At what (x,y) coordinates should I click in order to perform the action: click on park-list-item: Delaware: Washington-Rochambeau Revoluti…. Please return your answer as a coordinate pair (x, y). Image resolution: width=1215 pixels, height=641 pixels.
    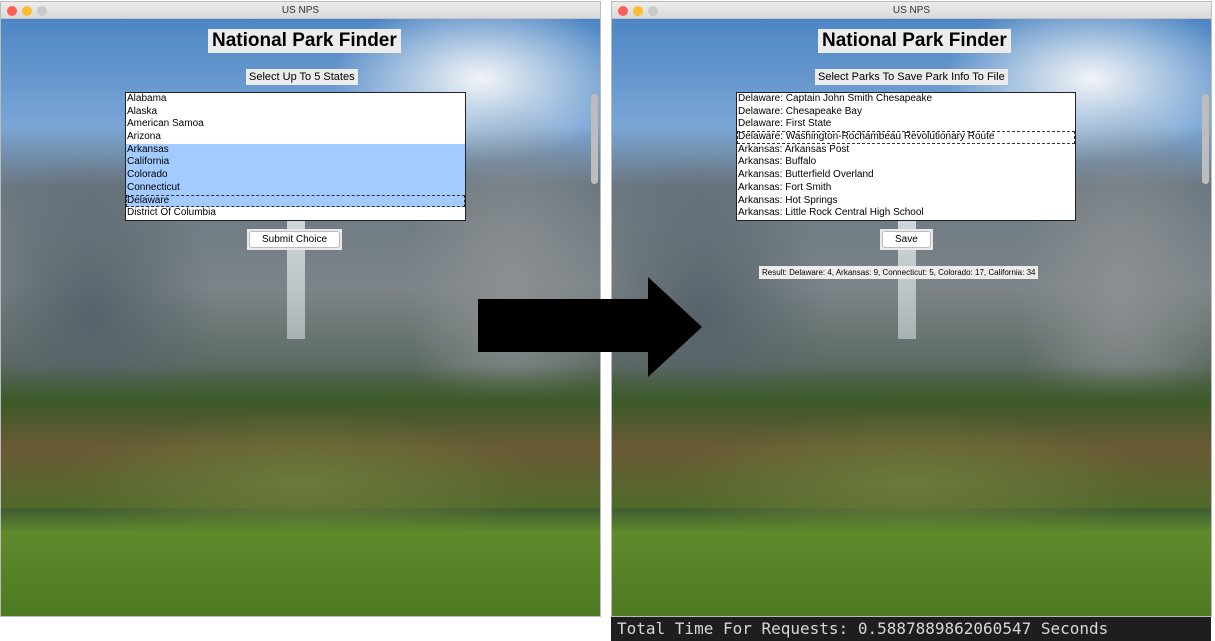
    Looking at the image, I should click on (906, 137).